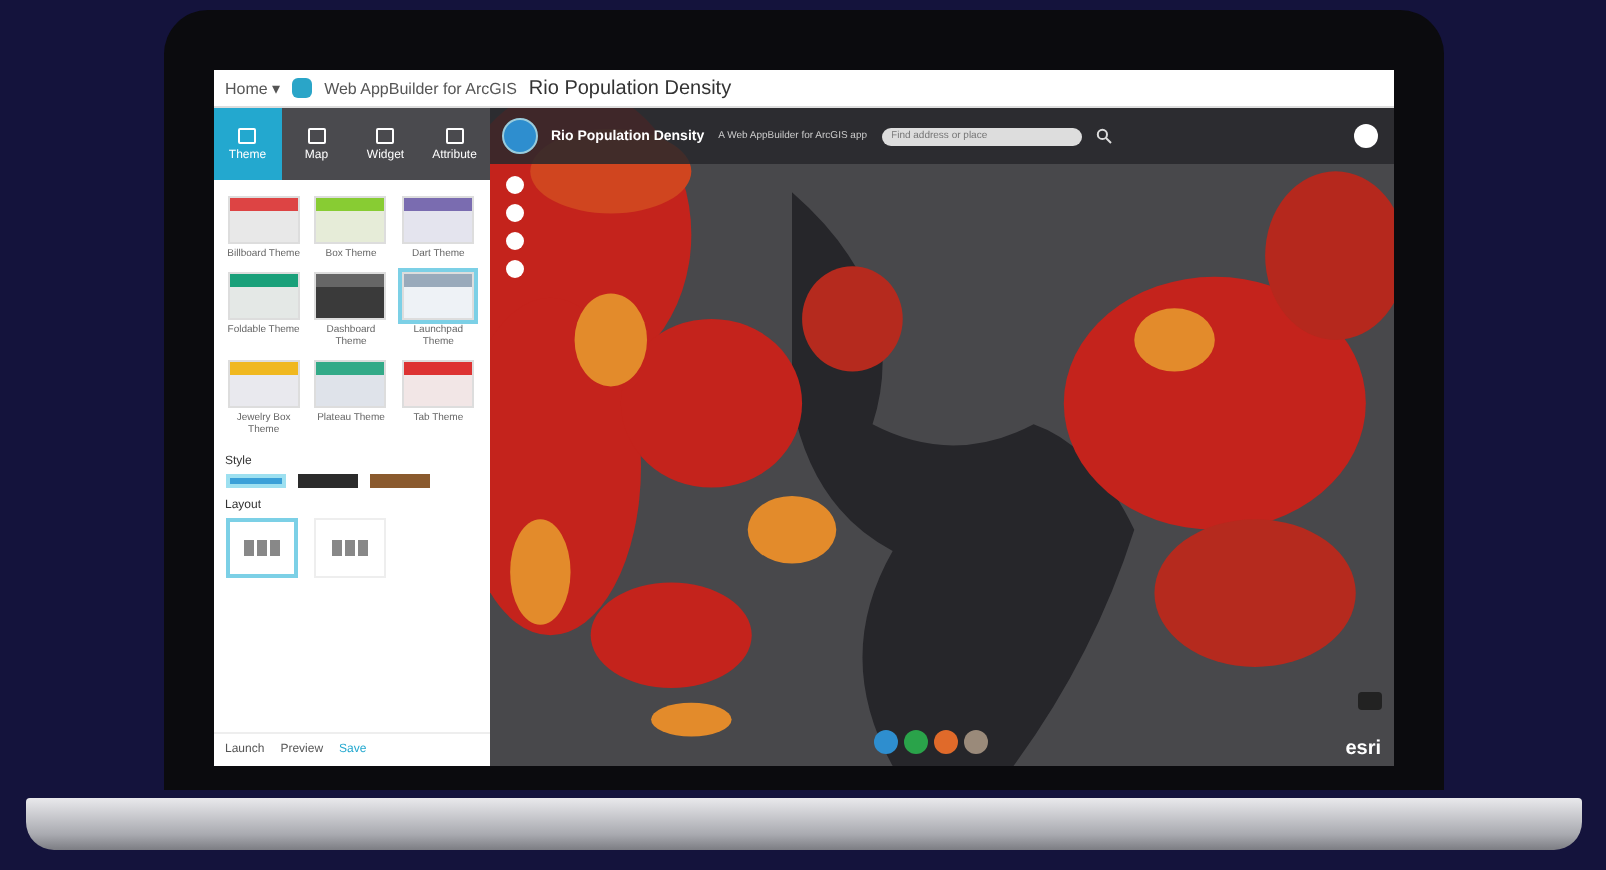 Image resolution: width=1606 pixels, height=870 pixels. What do you see at coordinates (420, 88) in the screenshot?
I see `product-name: Web AppBuilder for ArcGIS` at bounding box center [420, 88].